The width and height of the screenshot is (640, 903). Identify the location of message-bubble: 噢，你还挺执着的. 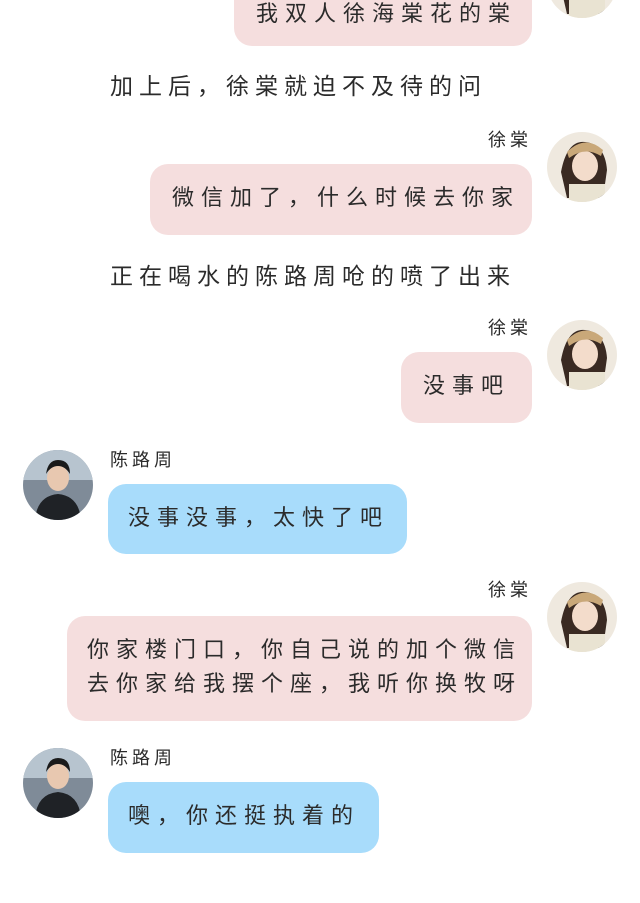
(243, 817).